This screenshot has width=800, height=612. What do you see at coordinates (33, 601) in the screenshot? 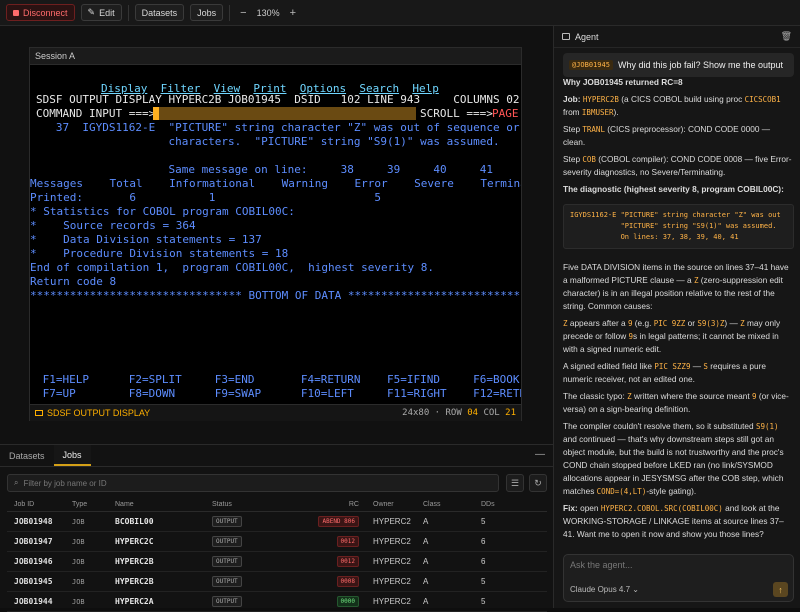
I see `job-id: JOB01944` at bounding box center [33, 601].